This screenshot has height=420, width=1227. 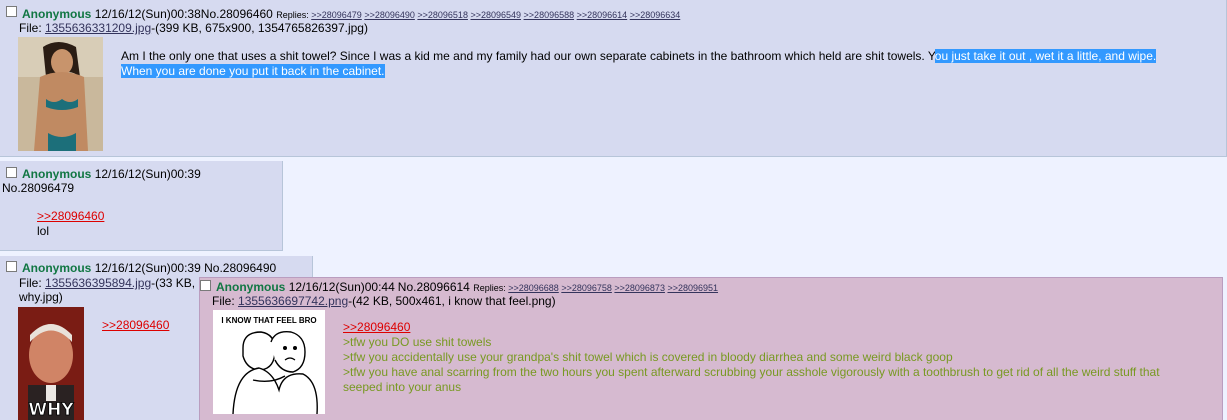 I want to click on reply-backlink: >>28096688, so click(x=533, y=288).